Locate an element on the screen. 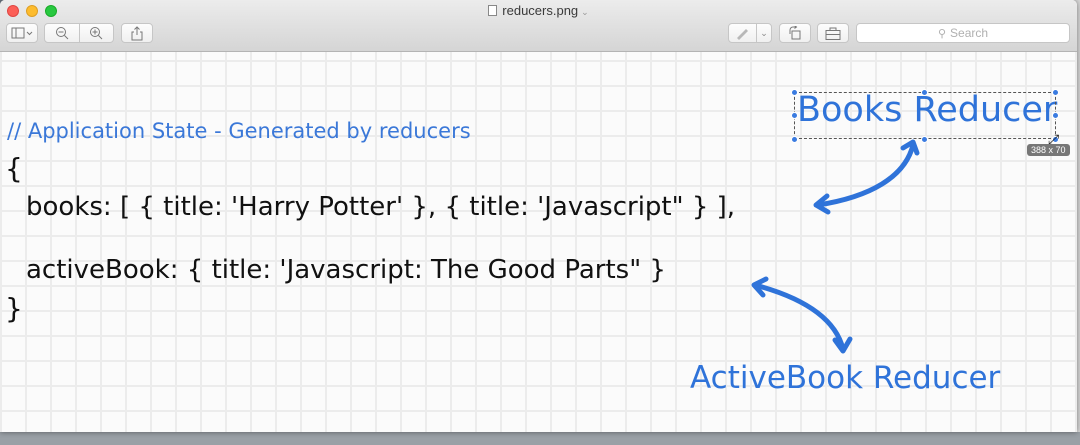  pen-icon is located at coordinates (742, 34).